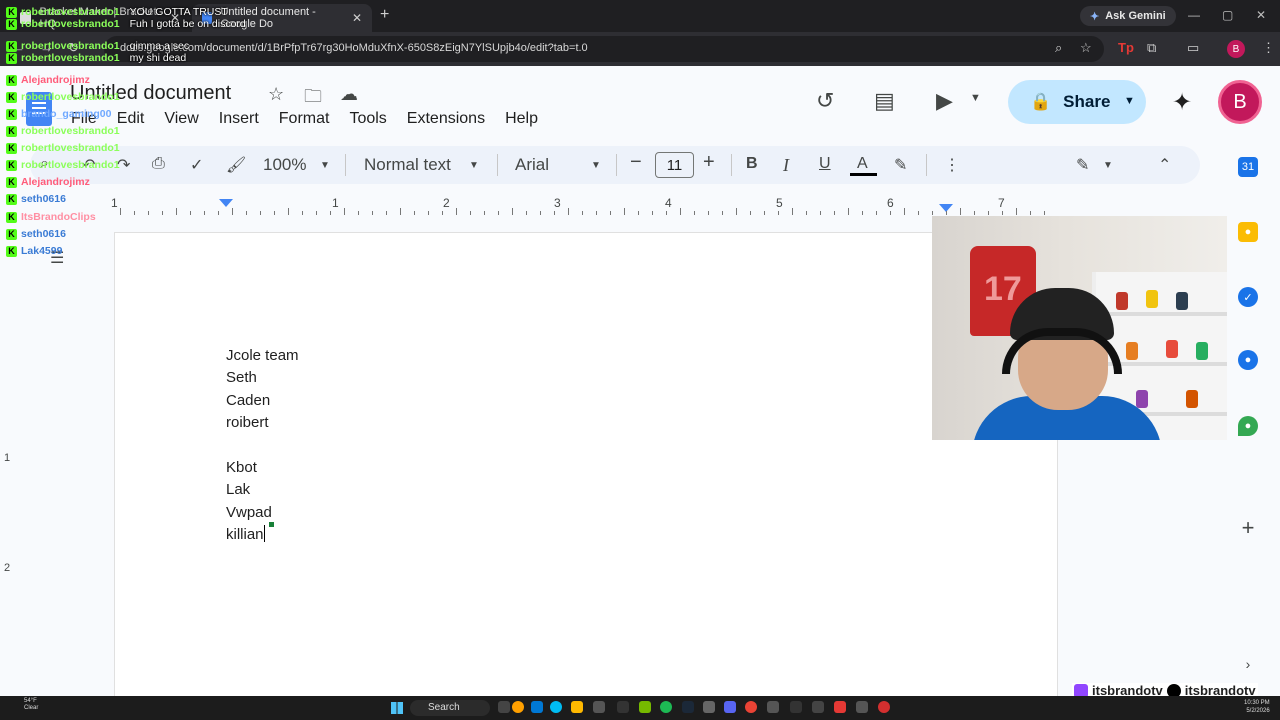 Image resolution: width=1280 pixels, height=720 pixels. What do you see at coordinates (1268, 48) in the screenshot?
I see `browser-menu-icon: ⋮` at bounding box center [1268, 48].